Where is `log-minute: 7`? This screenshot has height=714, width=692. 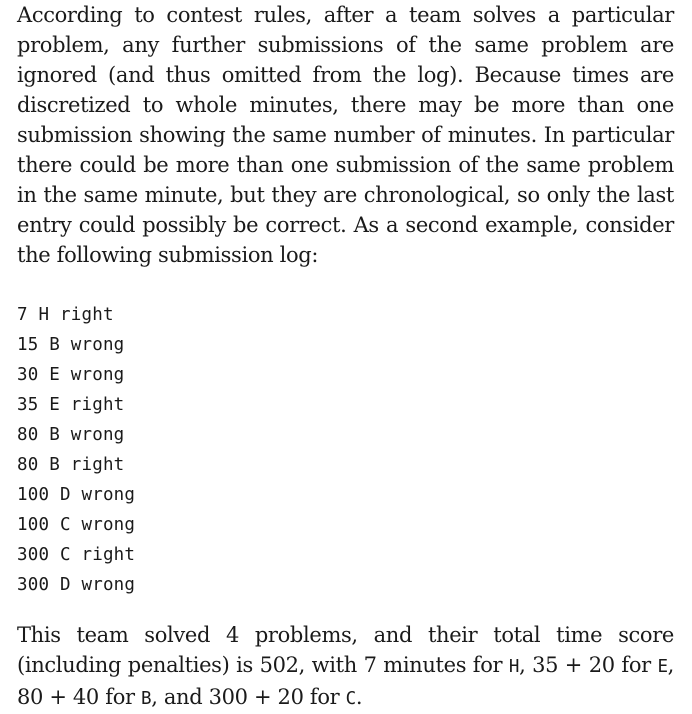
log-minute: 7 is located at coordinates (22, 315).